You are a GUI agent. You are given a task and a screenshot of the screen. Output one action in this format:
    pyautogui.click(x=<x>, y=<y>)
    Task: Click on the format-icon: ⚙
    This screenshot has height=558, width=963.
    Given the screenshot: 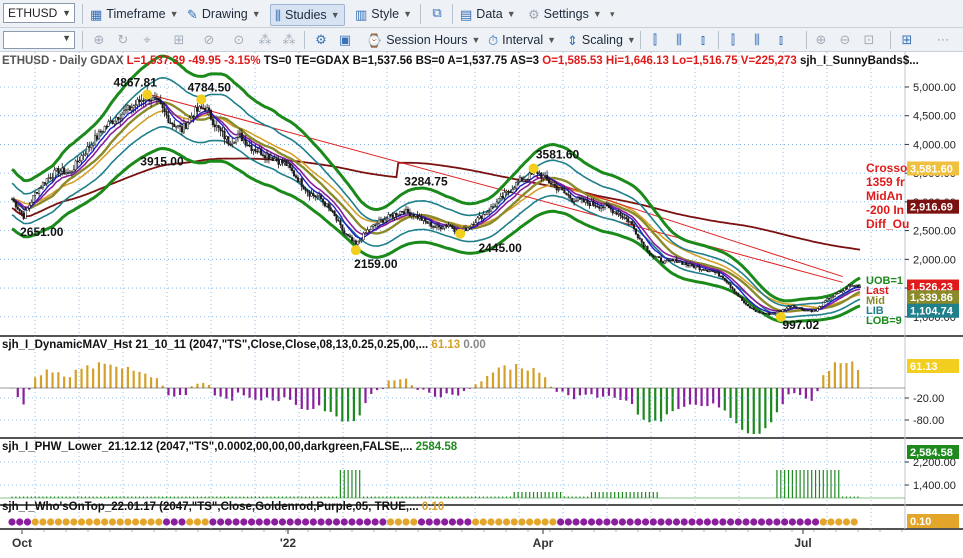 What is the action you would take?
    pyautogui.click(x=321, y=40)
    